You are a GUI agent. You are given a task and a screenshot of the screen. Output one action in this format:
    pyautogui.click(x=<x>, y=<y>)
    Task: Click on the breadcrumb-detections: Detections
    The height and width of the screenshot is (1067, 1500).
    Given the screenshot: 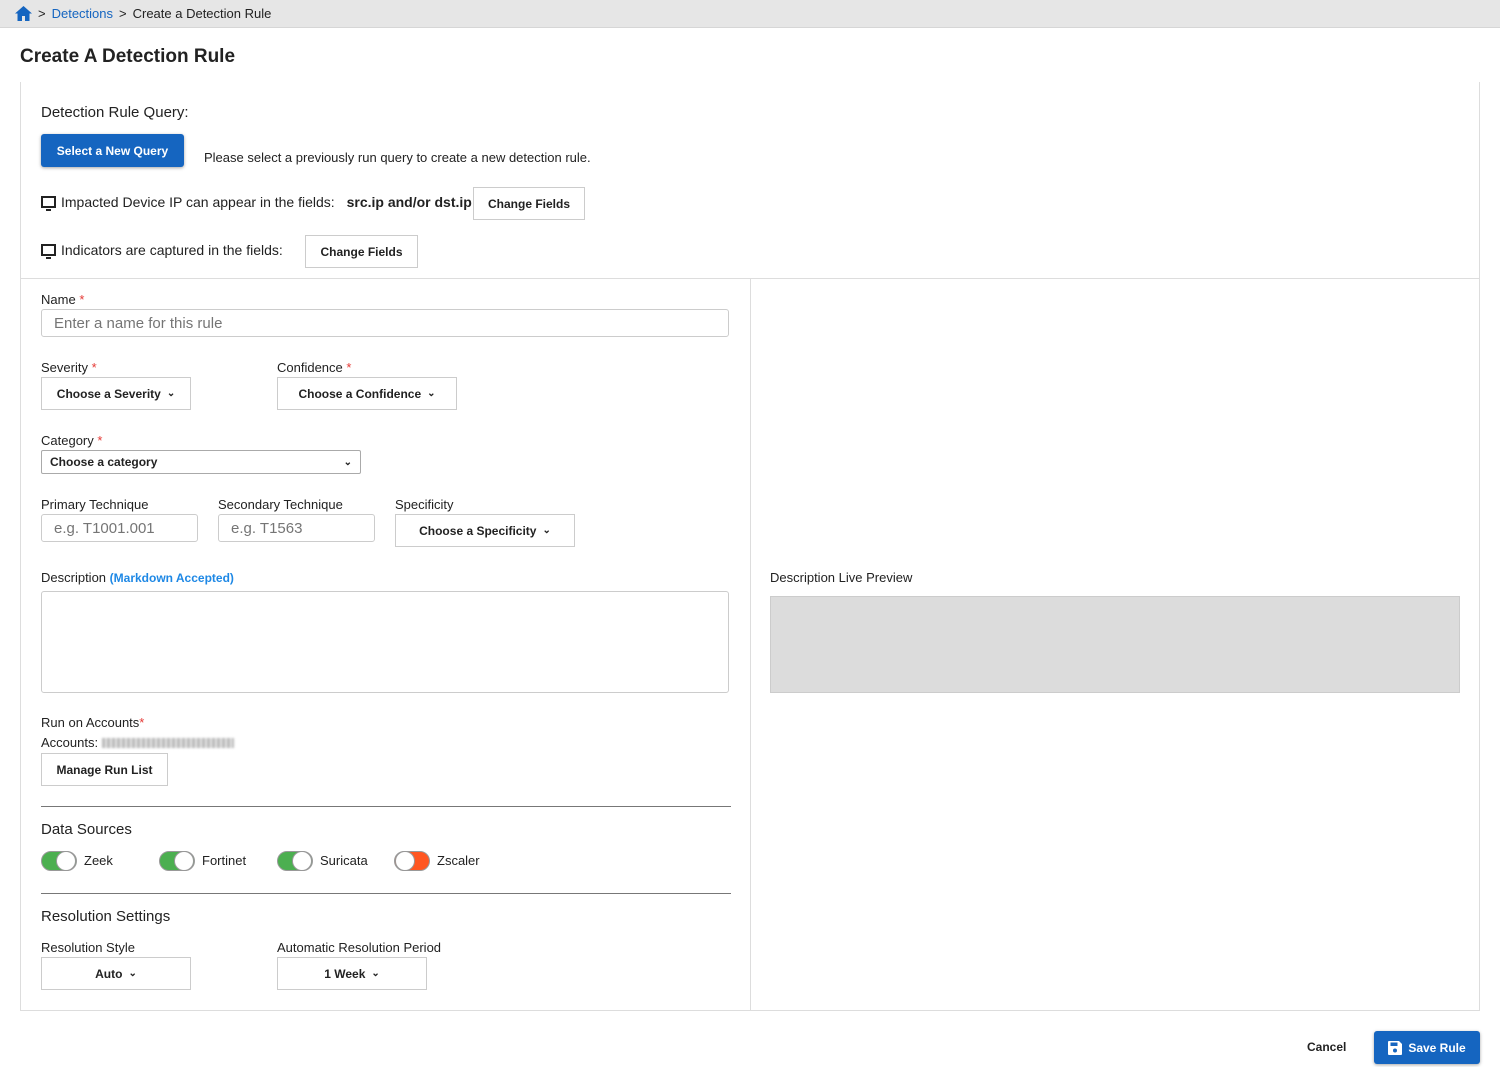 What is the action you would take?
    pyautogui.click(x=82, y=13)
    